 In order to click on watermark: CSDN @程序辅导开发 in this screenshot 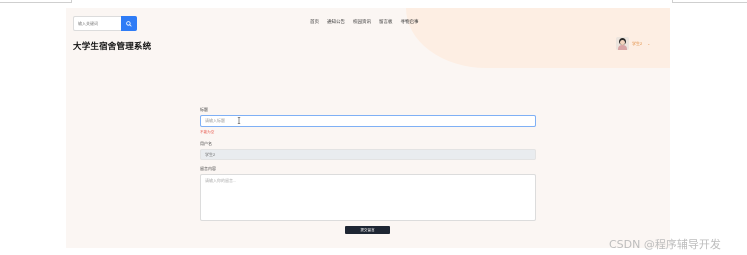, I will do `click(665, 244)`.